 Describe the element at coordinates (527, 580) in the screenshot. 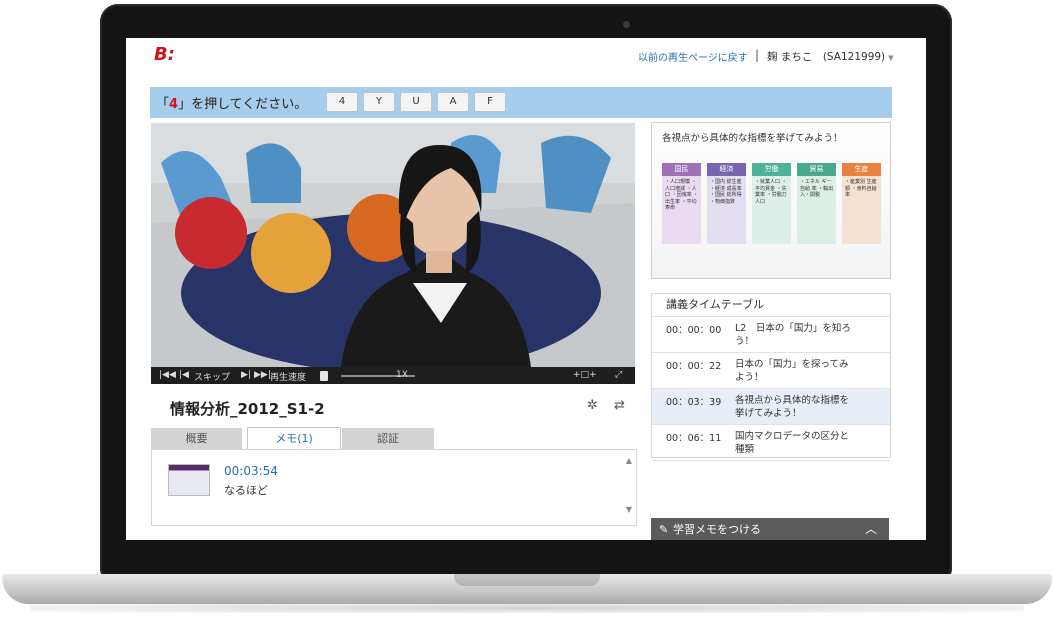

I see `laptop-notch` at that location.